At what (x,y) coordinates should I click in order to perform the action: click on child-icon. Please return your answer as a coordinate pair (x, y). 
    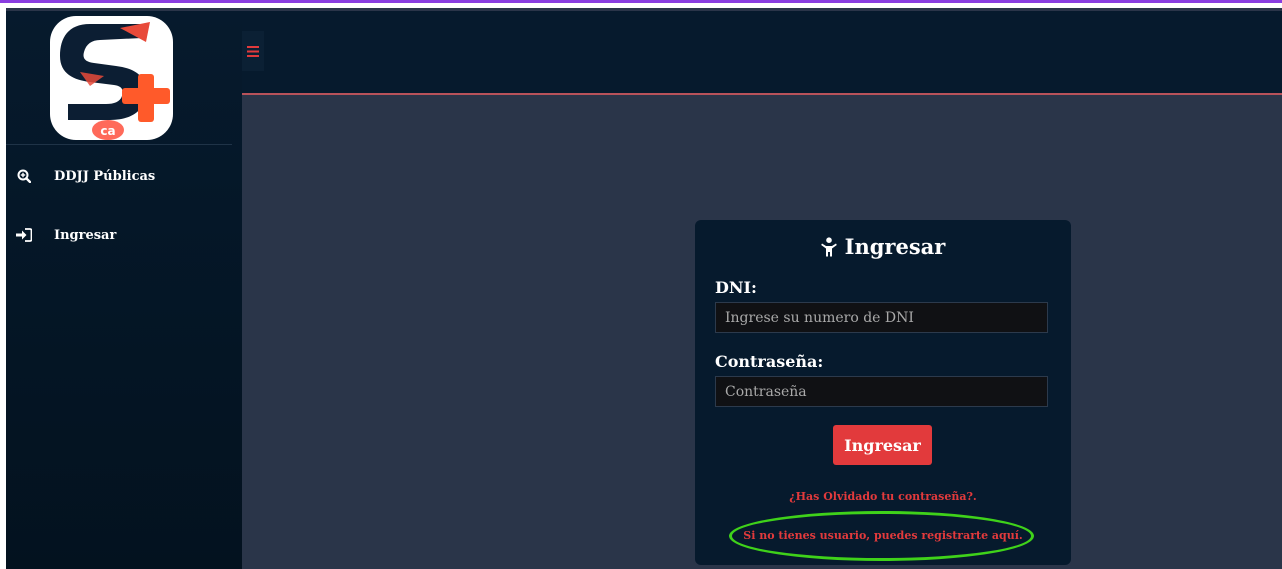
    Looking at the image, I should click on (828, 246).